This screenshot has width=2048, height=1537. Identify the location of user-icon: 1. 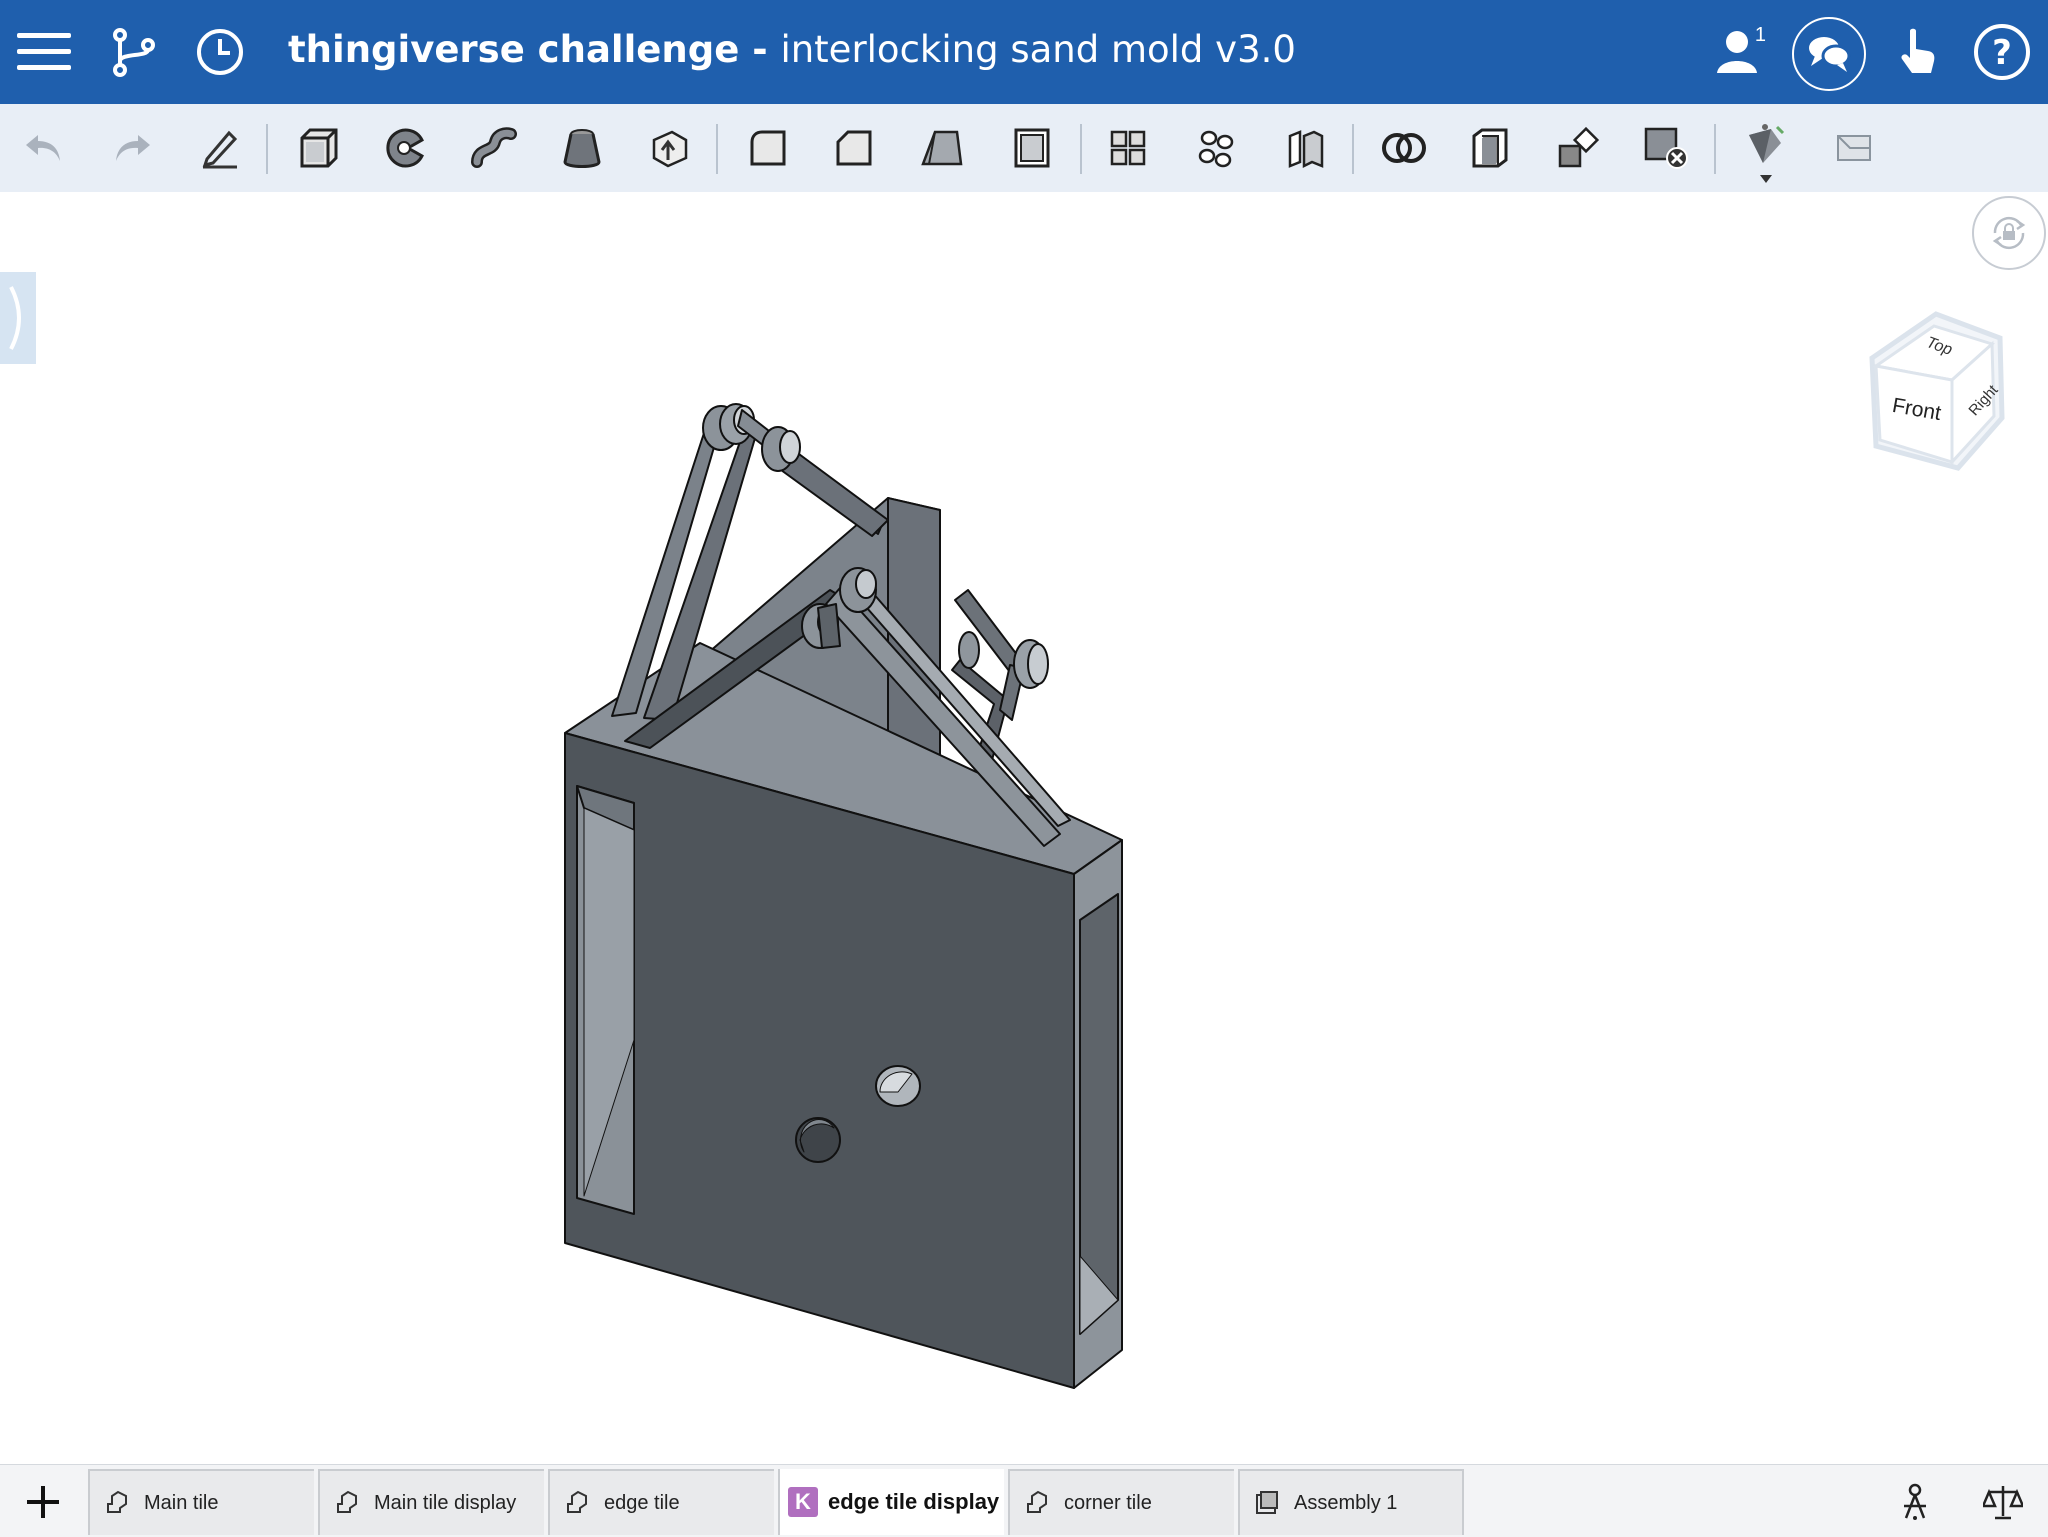
(1740, 52).